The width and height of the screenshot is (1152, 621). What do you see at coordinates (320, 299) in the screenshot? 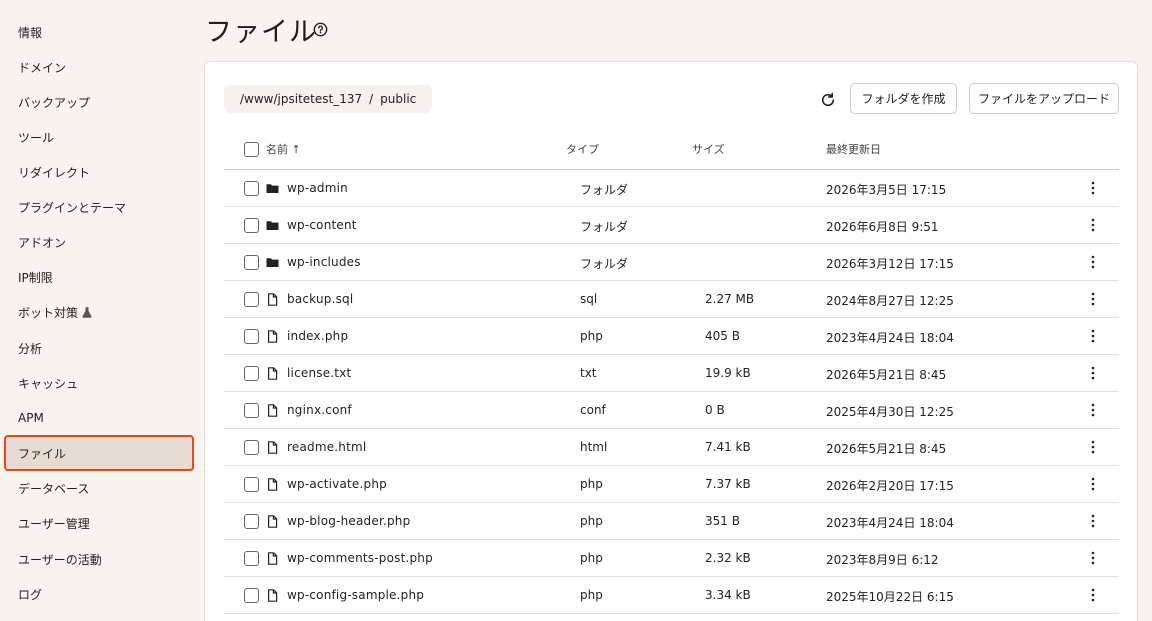
I see `file-name: backup.sql` at bounding box center [320, 299].